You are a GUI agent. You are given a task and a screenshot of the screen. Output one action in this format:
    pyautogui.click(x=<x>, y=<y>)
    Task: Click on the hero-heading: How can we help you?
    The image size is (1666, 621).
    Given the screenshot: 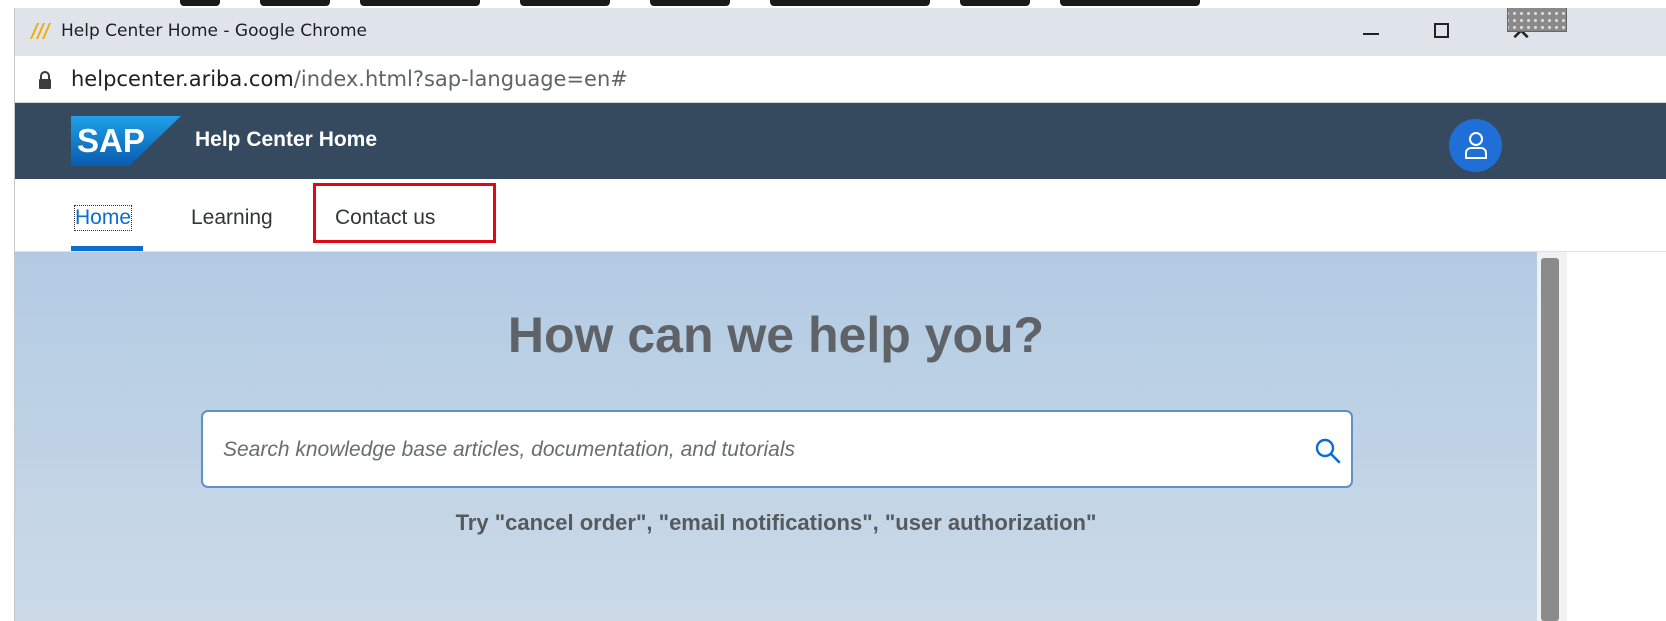 What is the action you would take?
    pyautogui.click(x=776, y=335)
    